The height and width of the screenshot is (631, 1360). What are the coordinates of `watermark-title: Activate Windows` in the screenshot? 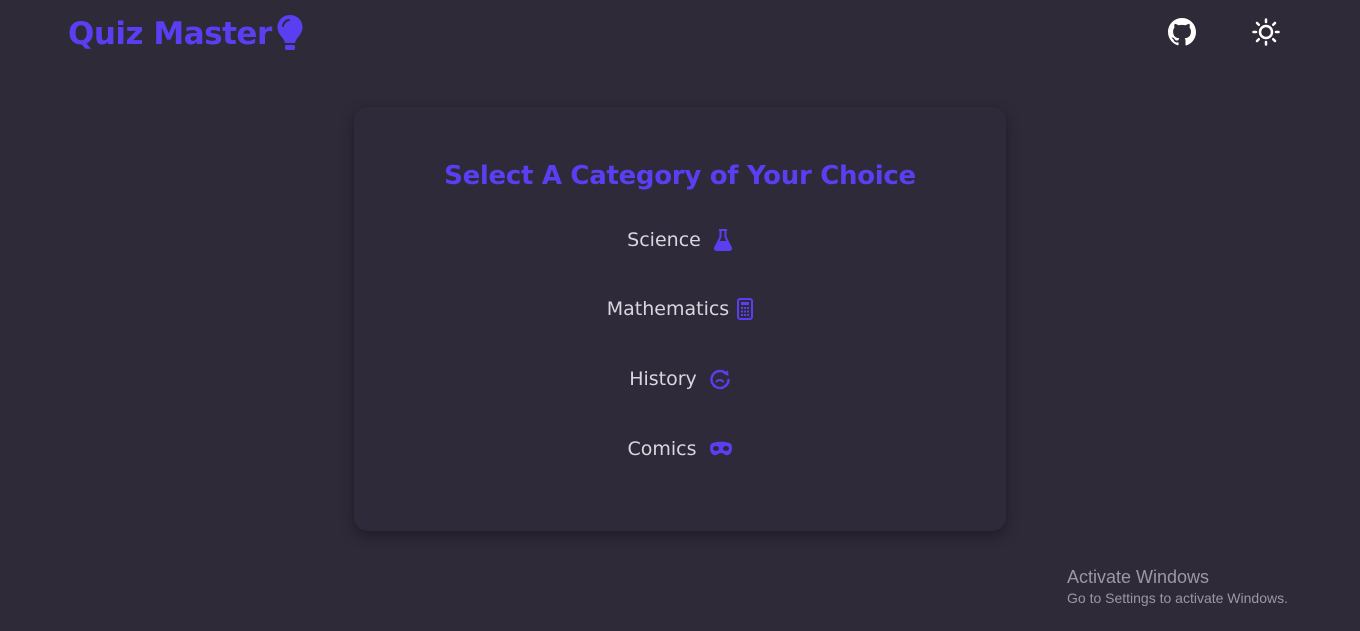 It's located at (1138, 577).